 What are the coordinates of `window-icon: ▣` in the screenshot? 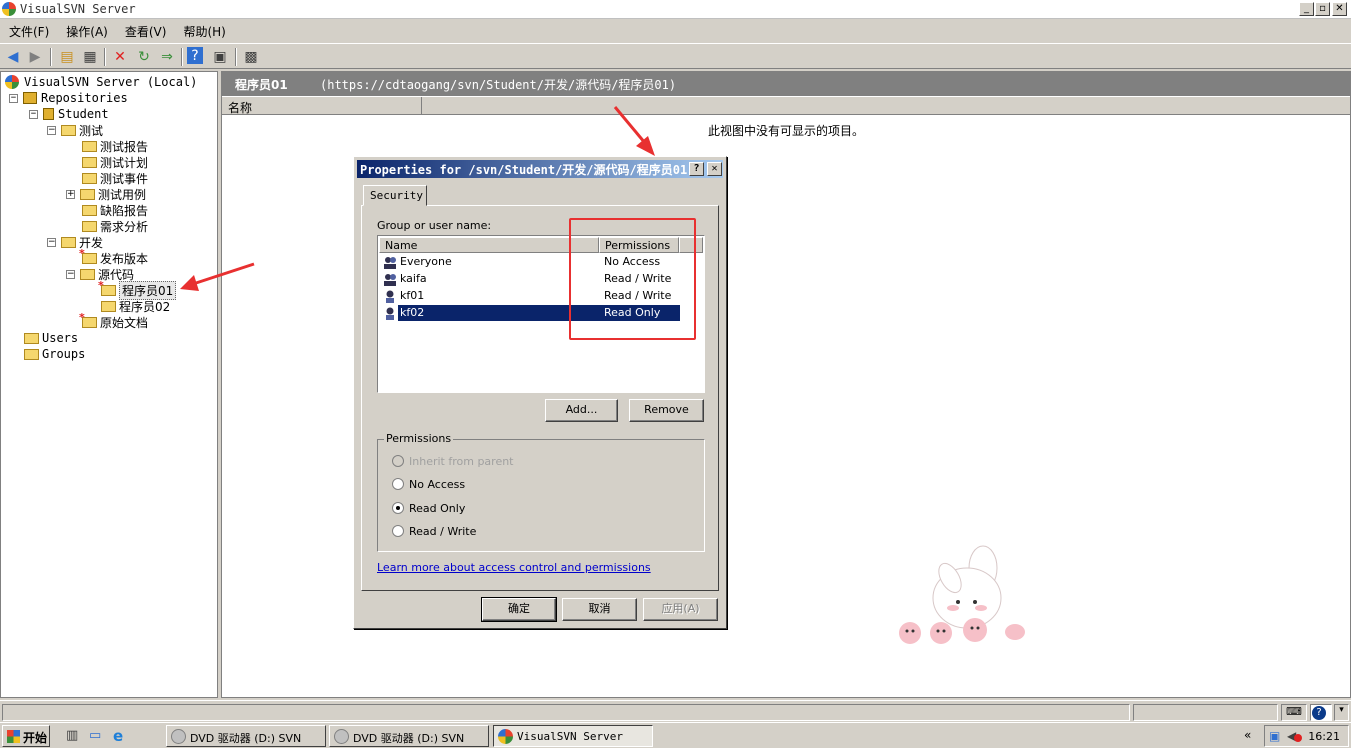 It's located at (220, 57).